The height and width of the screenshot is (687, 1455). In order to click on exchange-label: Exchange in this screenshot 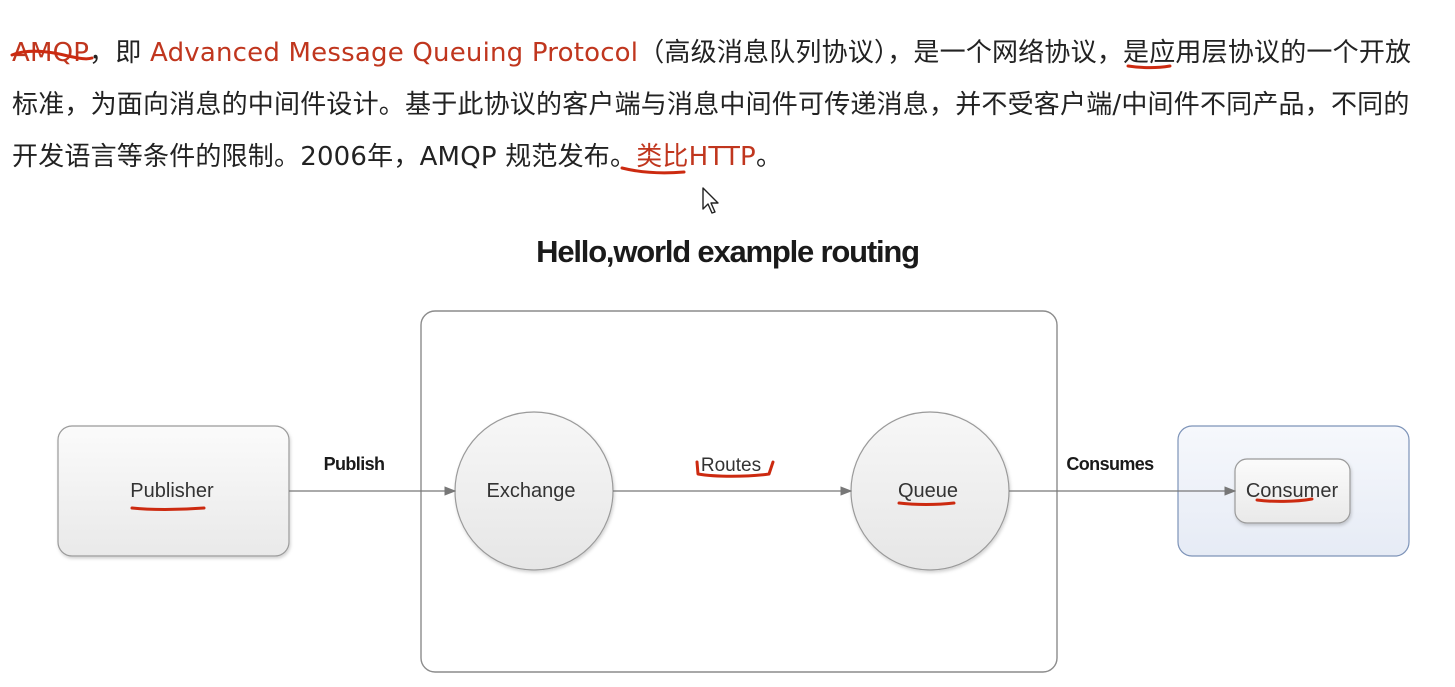, I will do `click(531, 491)`.